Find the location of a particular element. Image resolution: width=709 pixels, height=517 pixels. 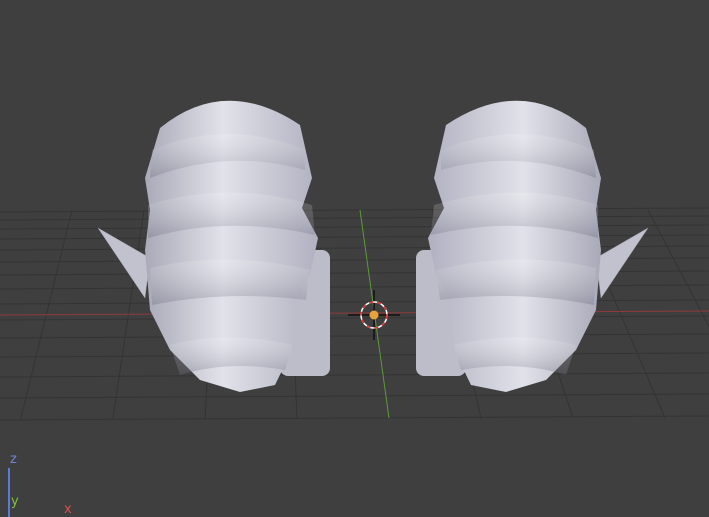

gizmo-y-label: y is located at coordinates (15, 501).